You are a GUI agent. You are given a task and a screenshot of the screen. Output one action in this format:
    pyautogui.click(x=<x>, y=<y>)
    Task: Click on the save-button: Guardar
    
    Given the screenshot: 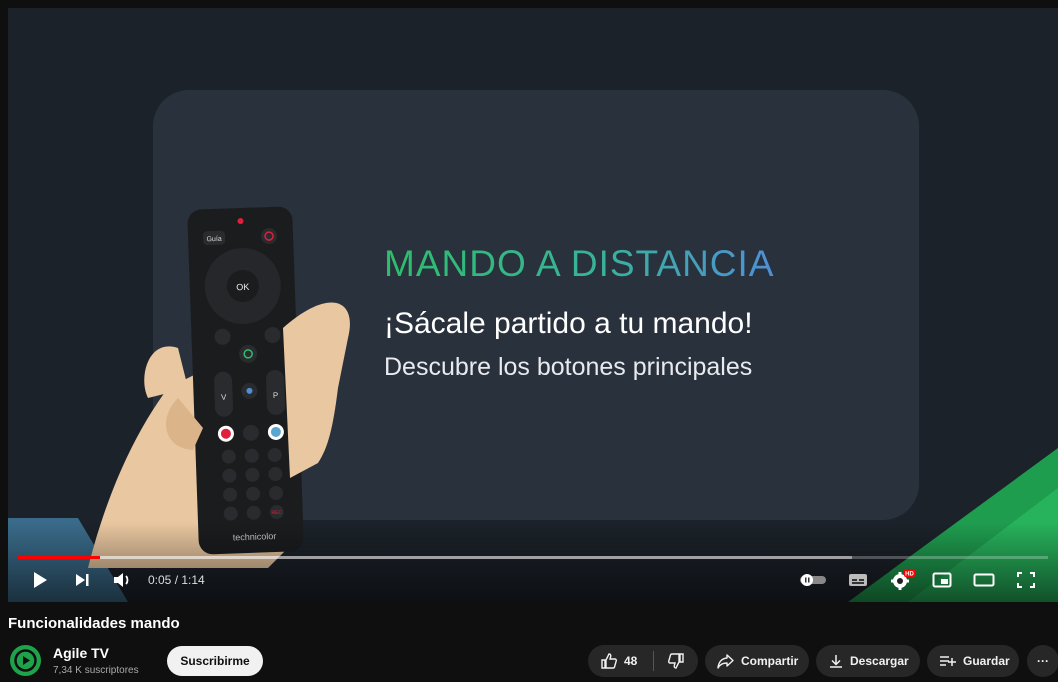 What is the action you would take?
    pyautogui.click(x=973, y=661)
    